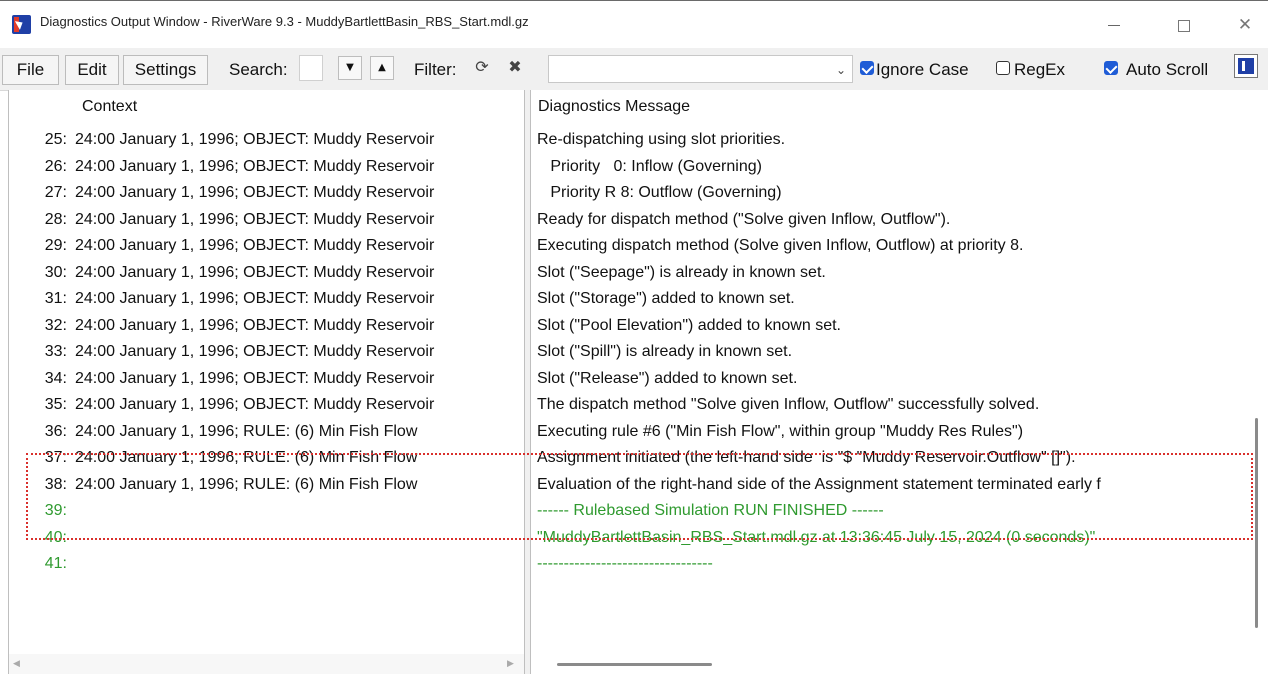 The width and height of the screenshot is (1268, 674). Describe the element at coordinates (510, 664) in the screenshot. I see `scroll-right-icon: ▶` at that location.